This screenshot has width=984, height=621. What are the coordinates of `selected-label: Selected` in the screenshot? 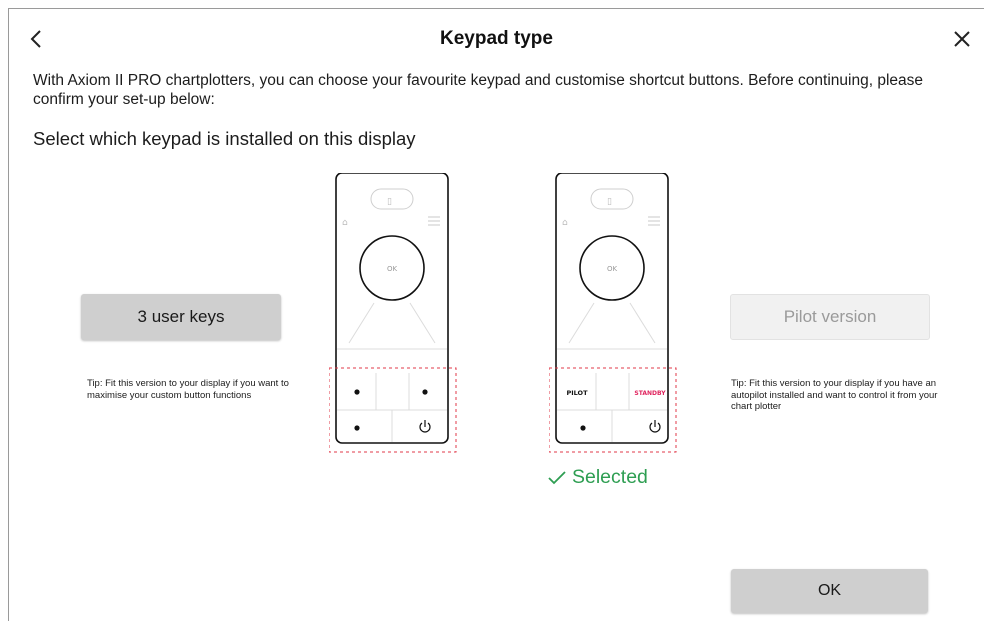 It's located at (610, 477).